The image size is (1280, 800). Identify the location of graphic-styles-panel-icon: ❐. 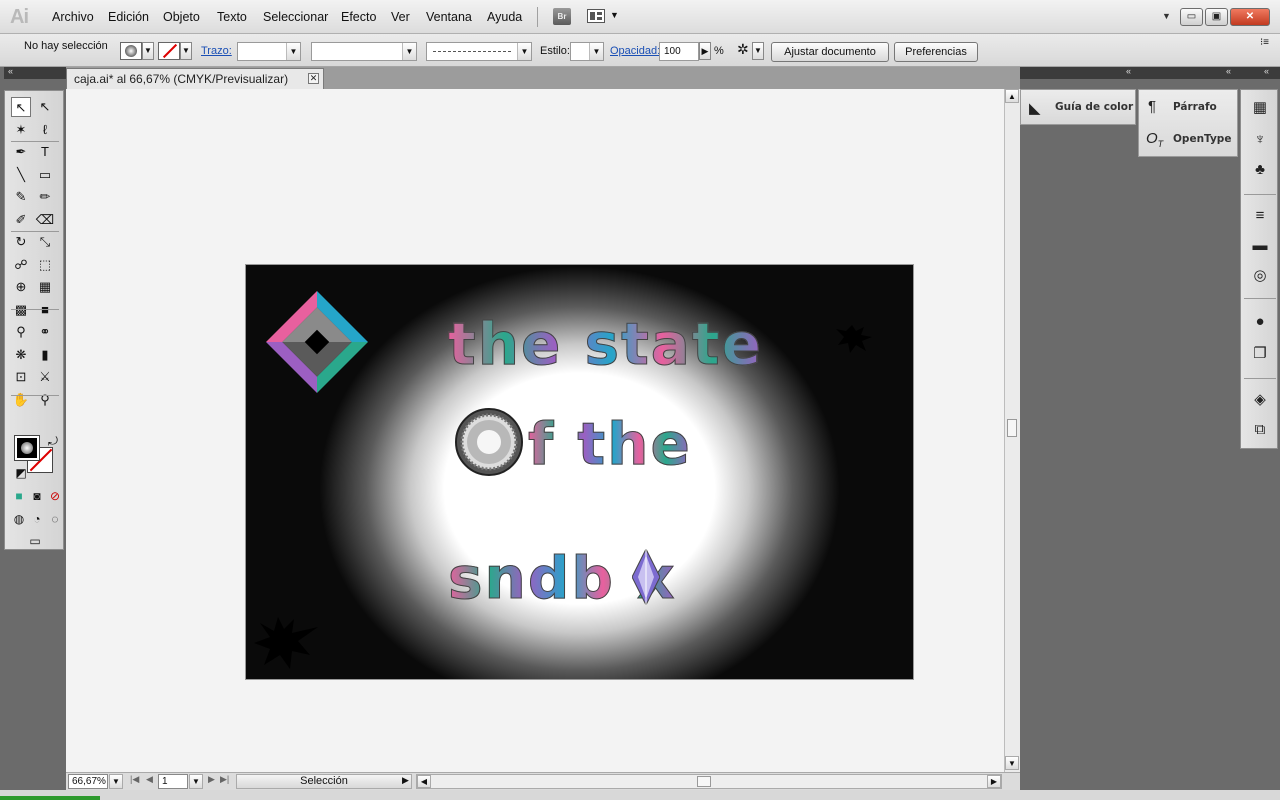
(1260, 354).